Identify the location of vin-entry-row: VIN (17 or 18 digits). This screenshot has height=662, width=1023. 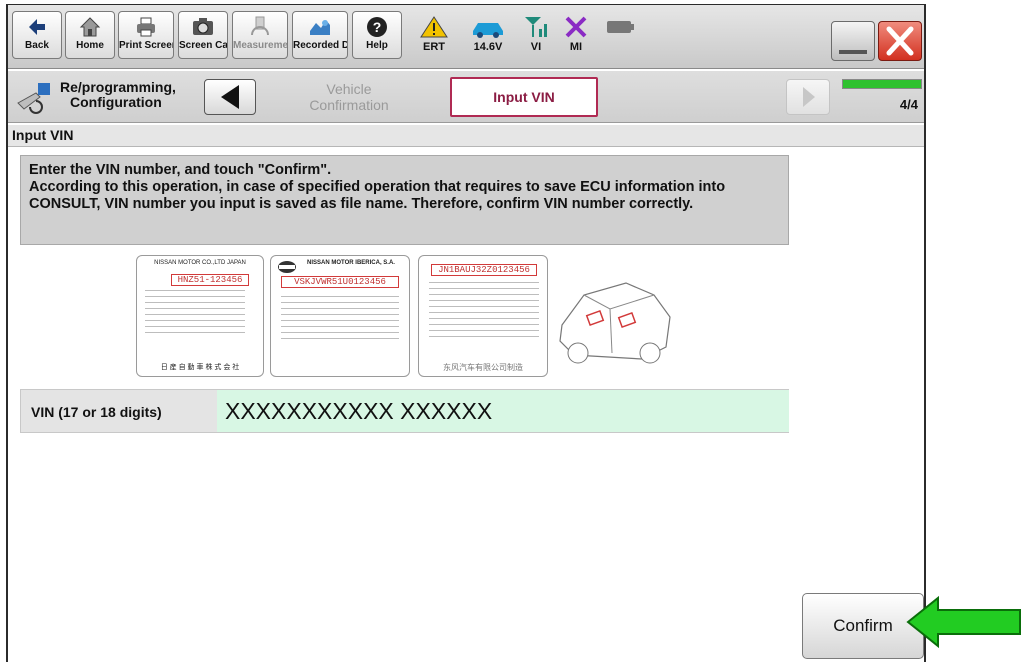
(404, 411).